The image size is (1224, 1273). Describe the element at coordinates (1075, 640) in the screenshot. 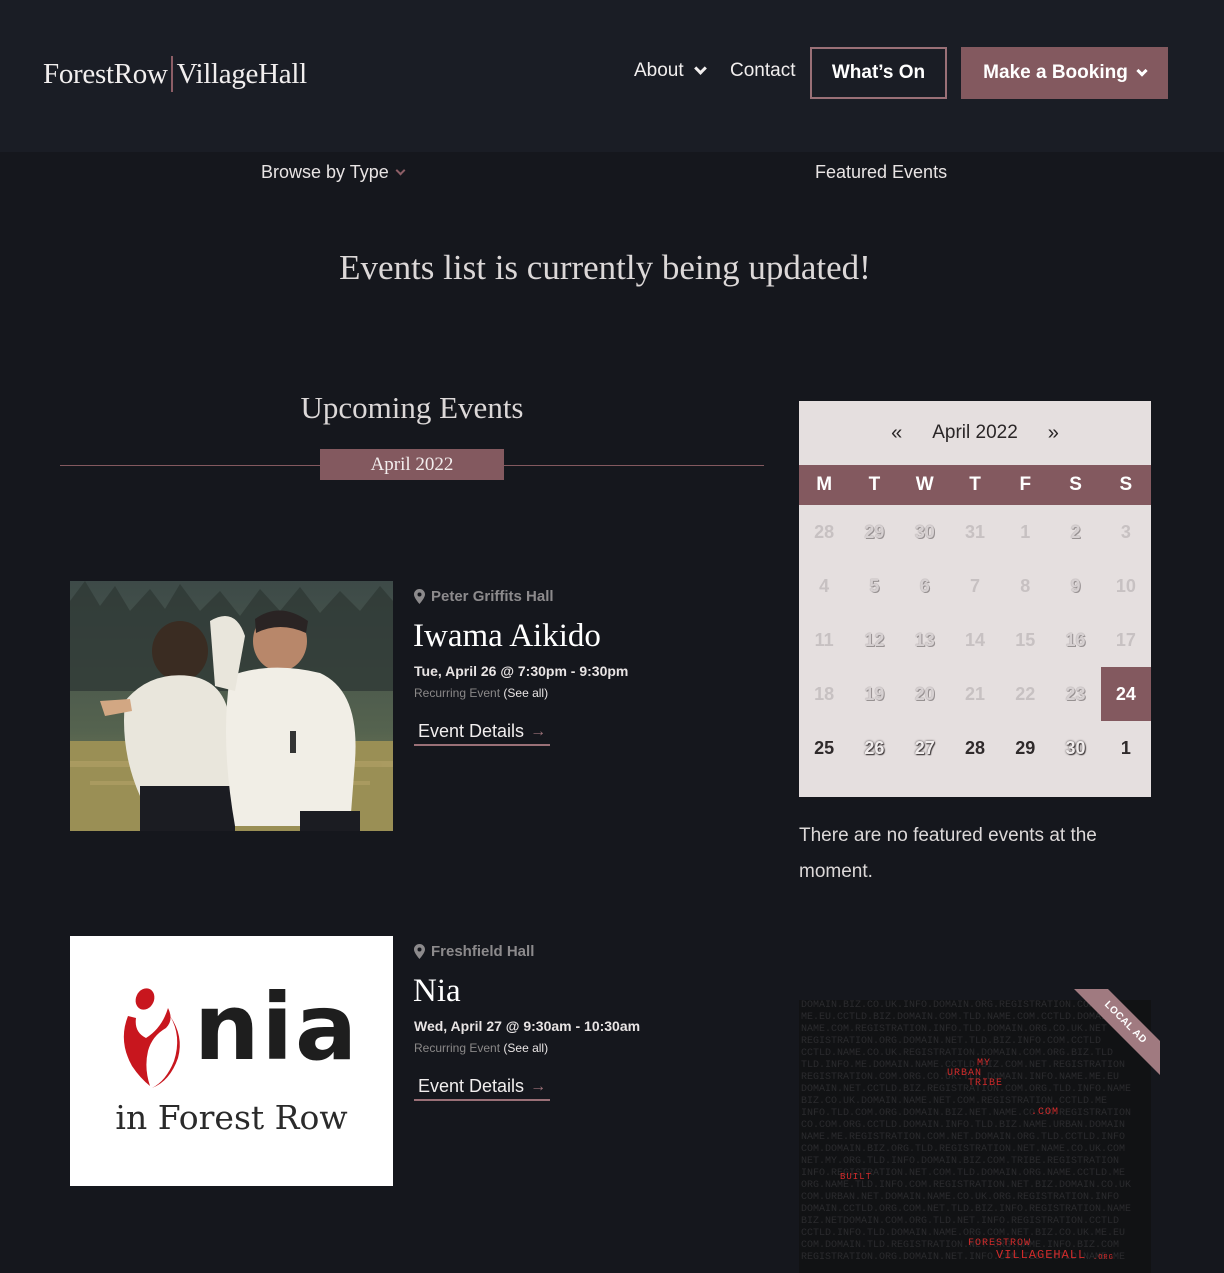

I see `calendar-day: 16` at that location.